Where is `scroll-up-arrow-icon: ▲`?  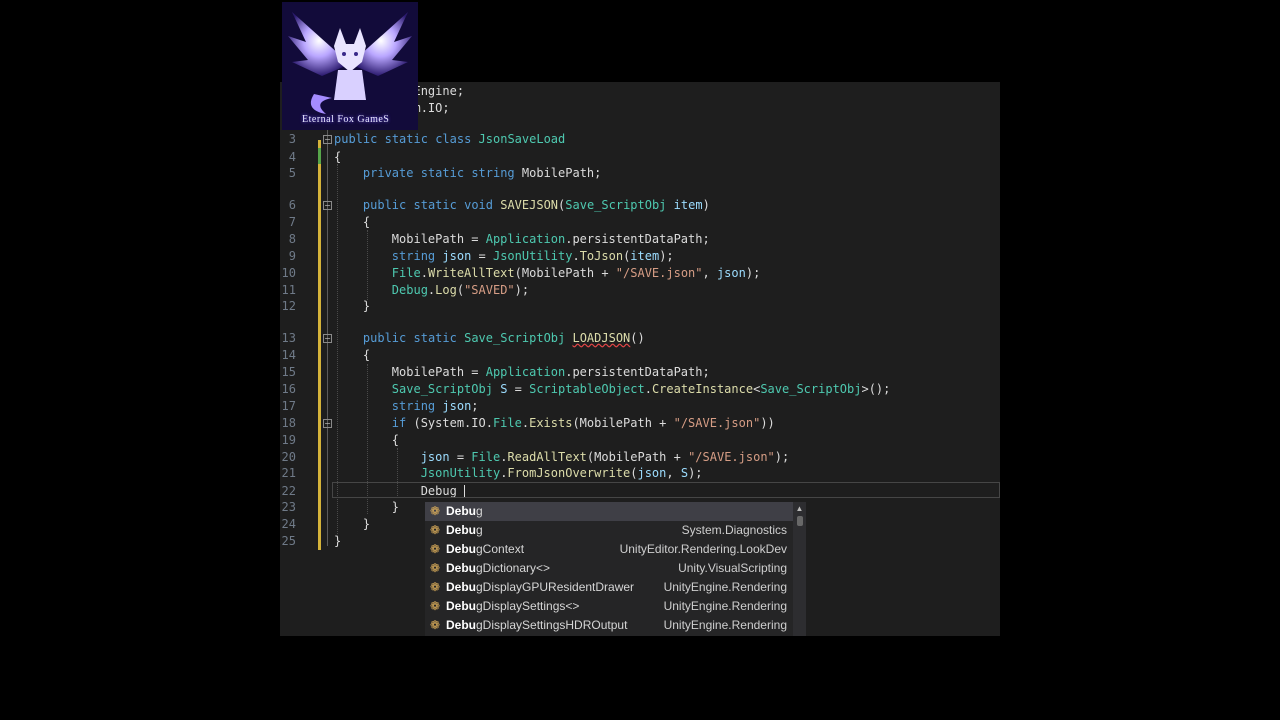
scroll-up-arrow-icon: ▲ is located at coordinates (799, 509).